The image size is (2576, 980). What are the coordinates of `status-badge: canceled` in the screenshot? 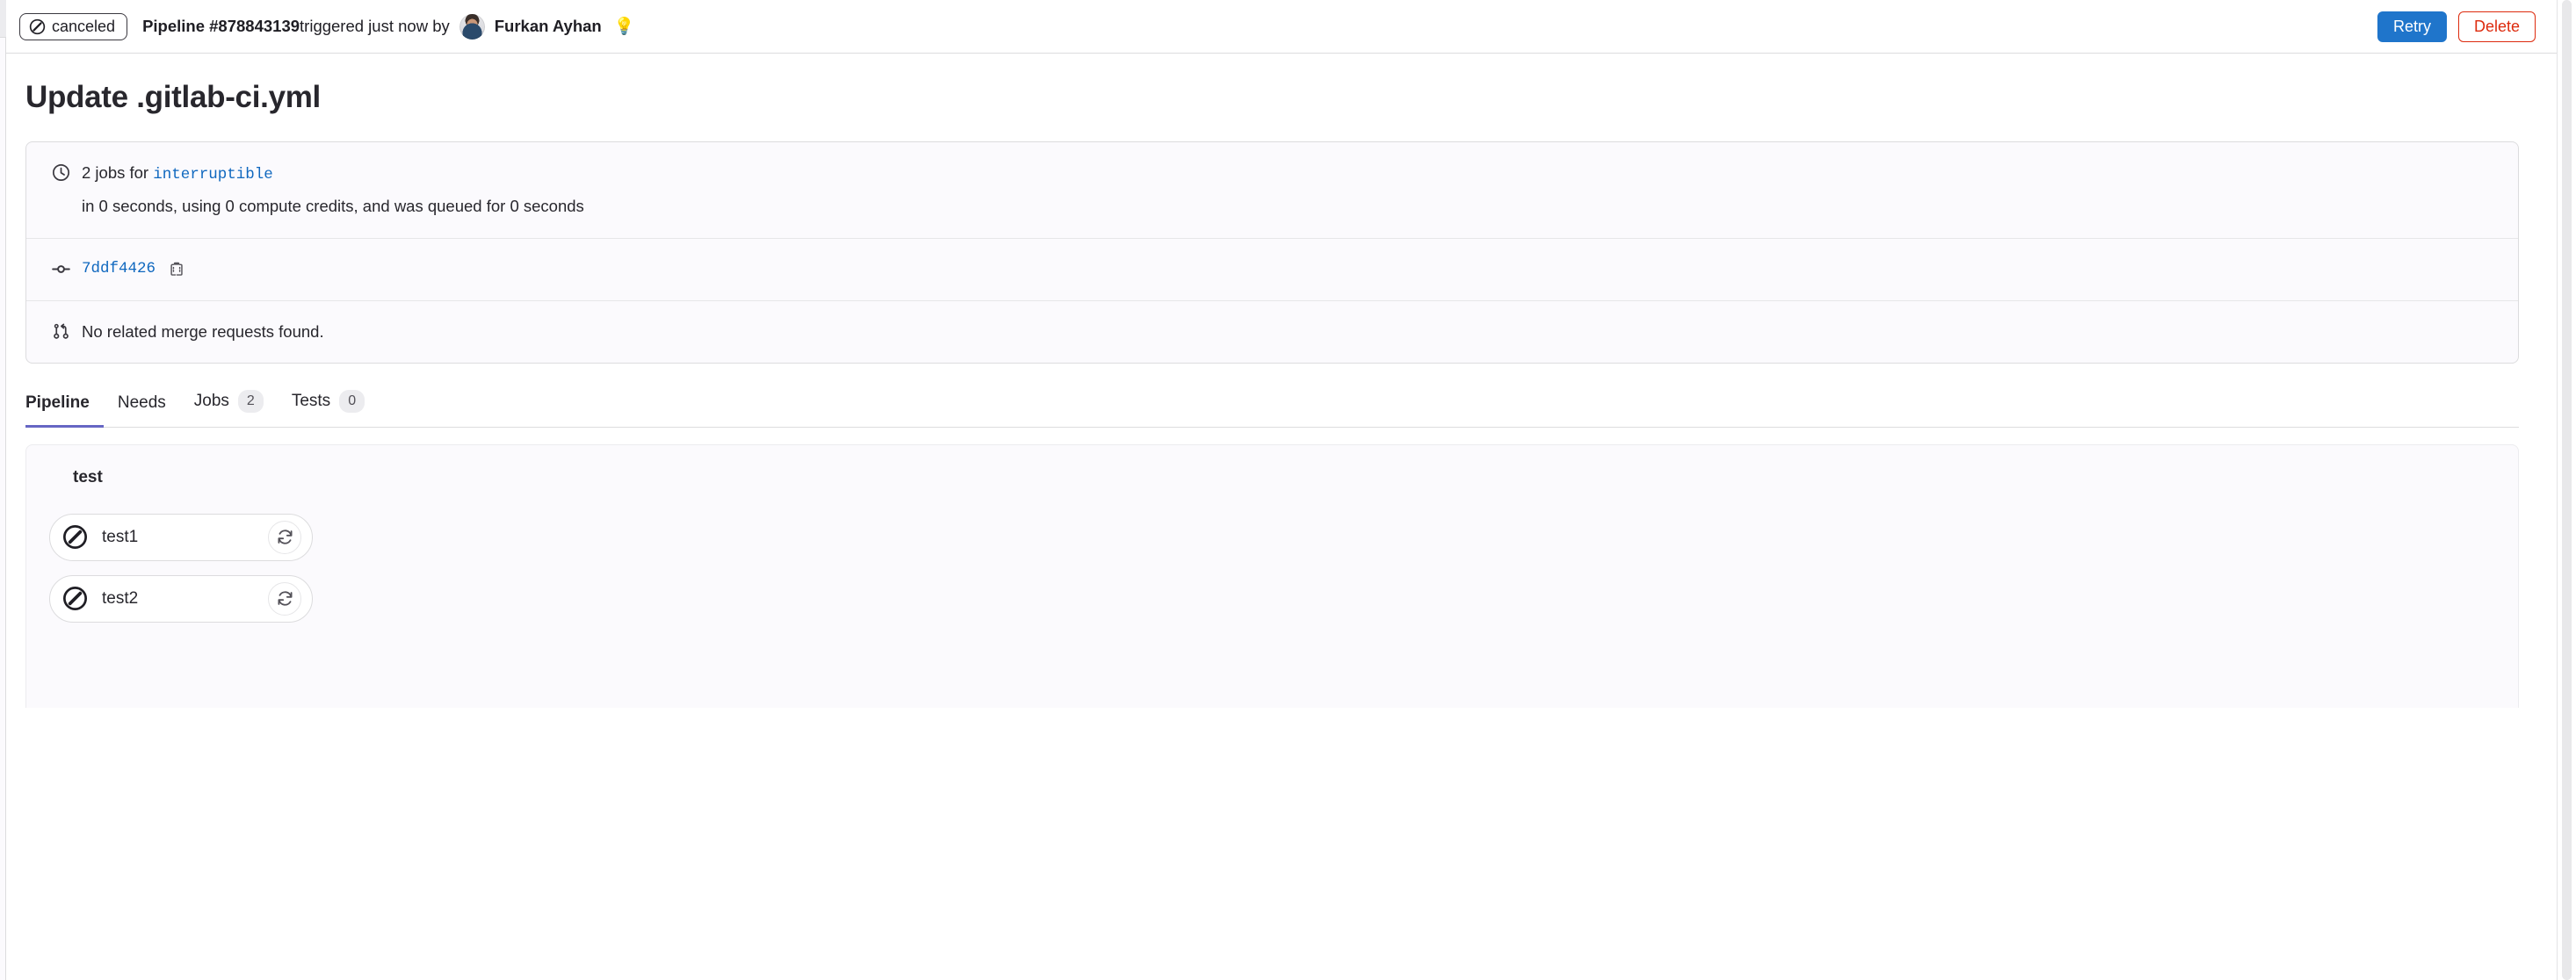 It's located at (73, 26).